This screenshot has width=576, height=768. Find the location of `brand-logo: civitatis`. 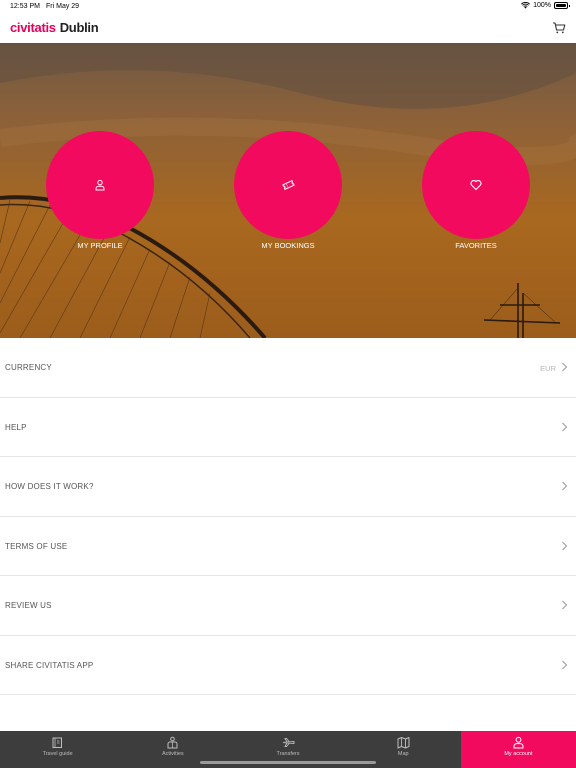

brand-logo: civitatis is located at coordinates (33, 27).